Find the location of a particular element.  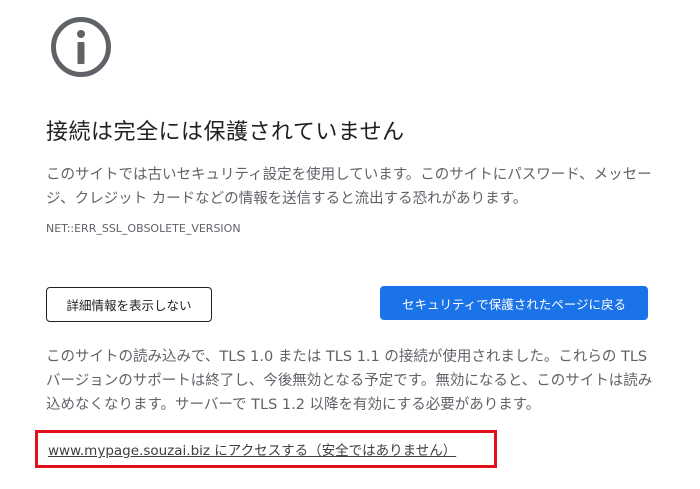

hide-details-button: 詳細情報を表示しない is located at coordinates (129, 304).